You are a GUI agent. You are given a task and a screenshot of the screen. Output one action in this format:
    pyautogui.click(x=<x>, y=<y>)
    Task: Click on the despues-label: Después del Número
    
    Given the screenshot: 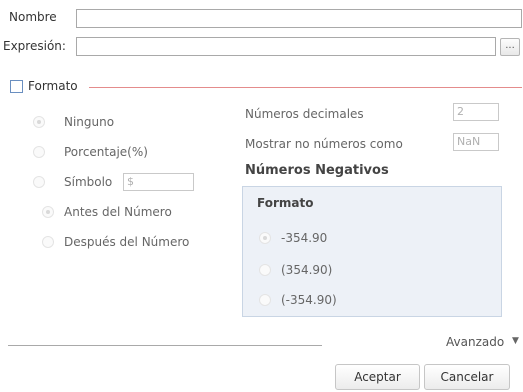 What is the action you would take?
    pyautogui.click(x=127, y=242)
    